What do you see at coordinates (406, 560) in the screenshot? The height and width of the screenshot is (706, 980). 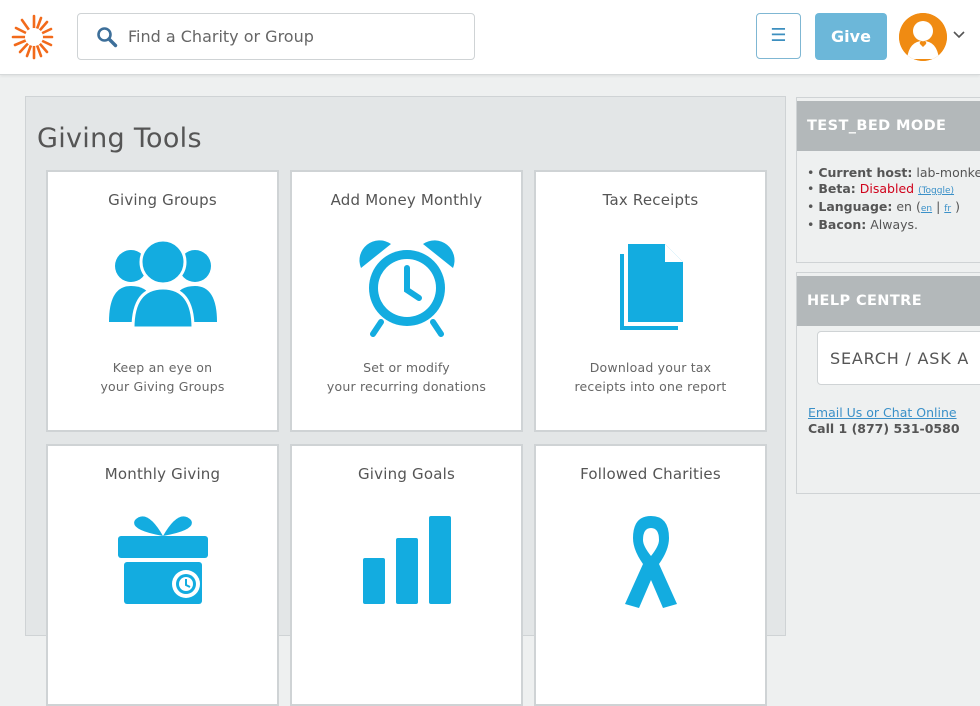 I see `bar-chart-icon` at bounding box center [406, 560].